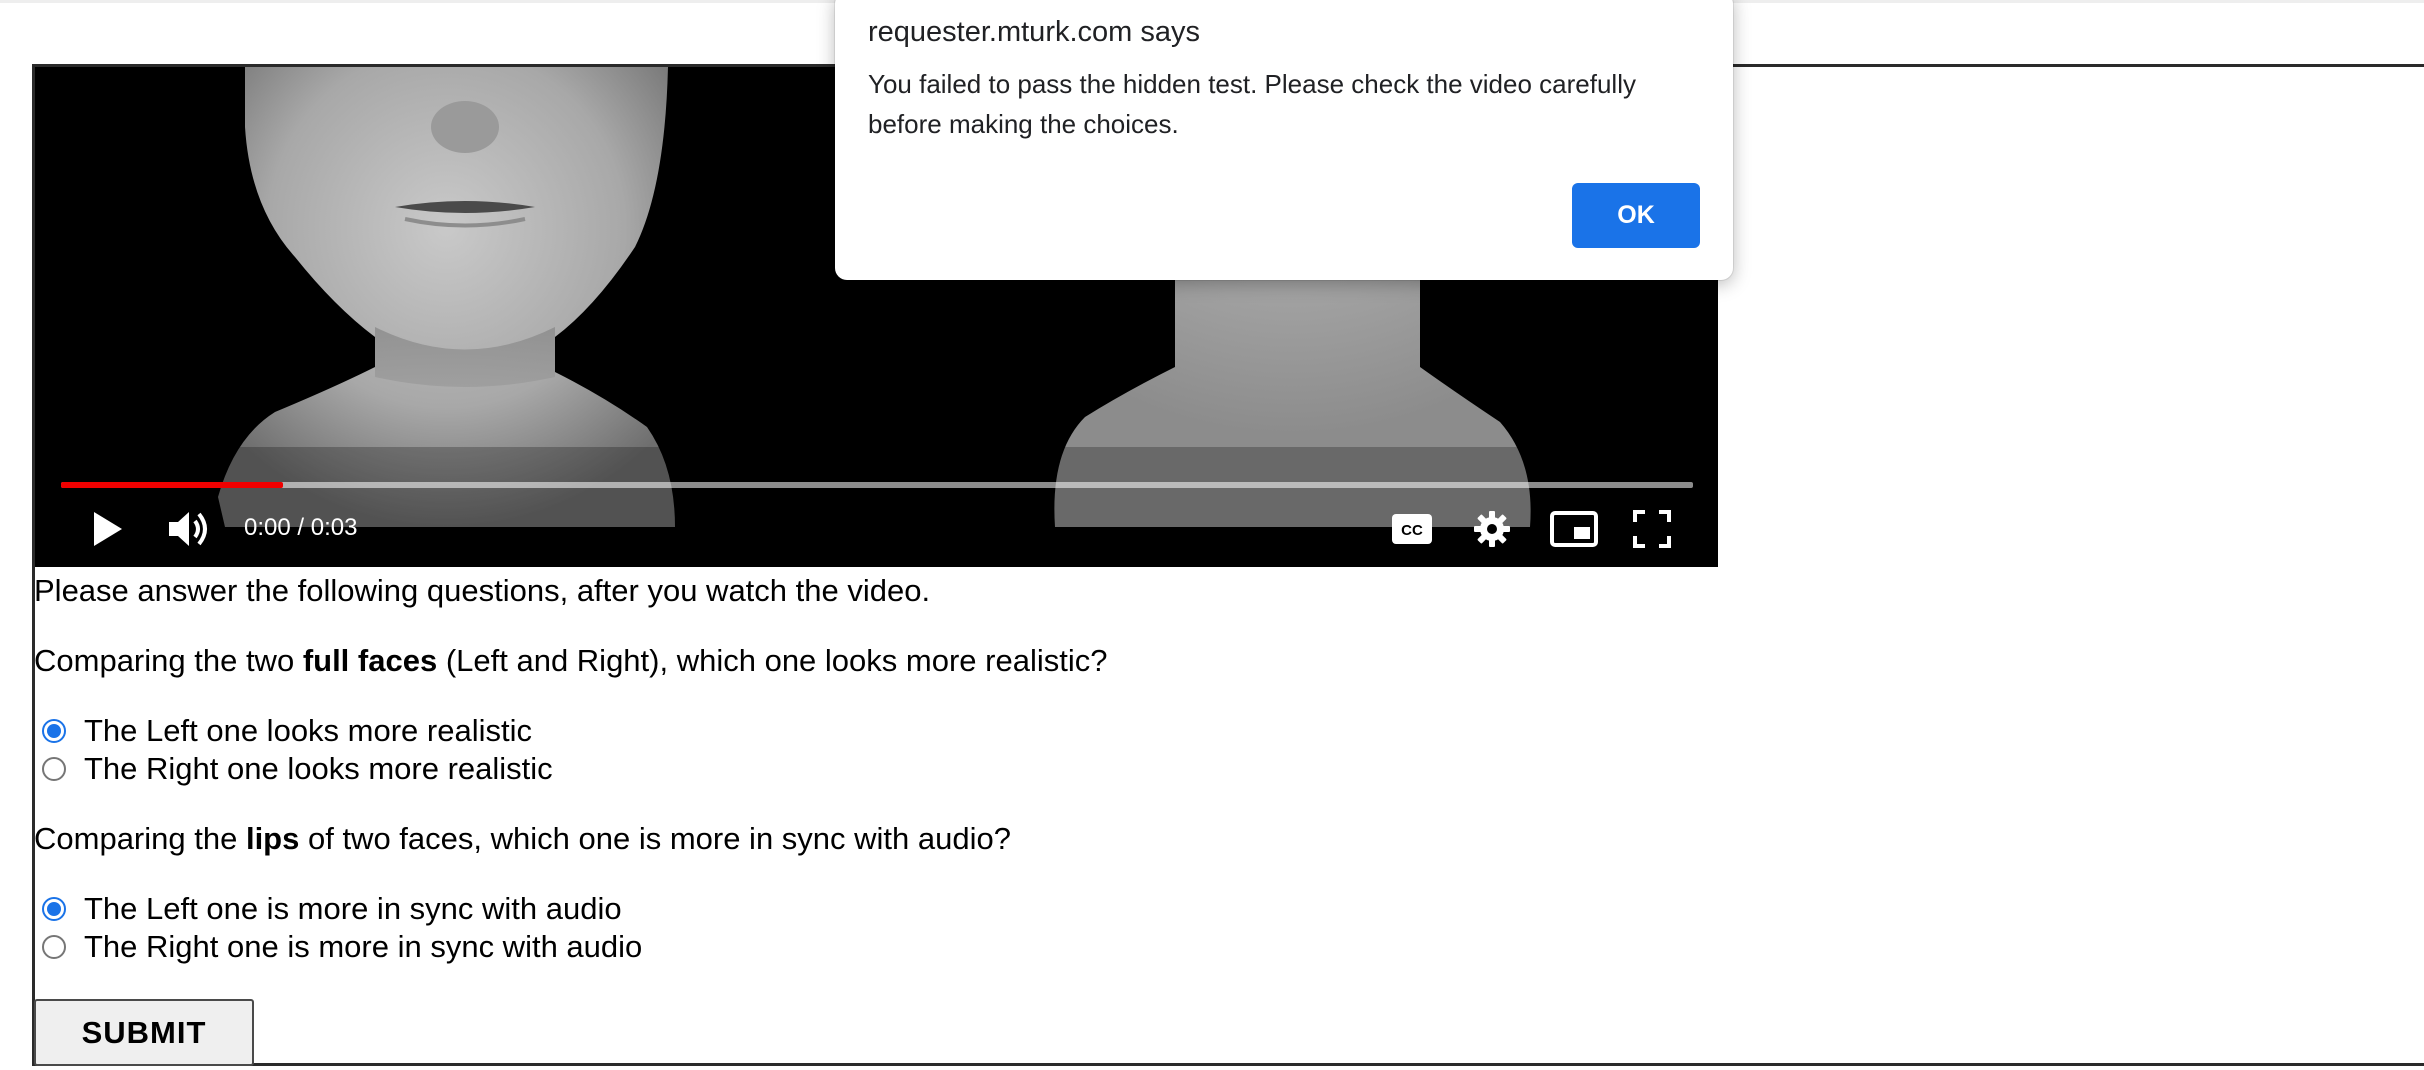 This screenshot has width=2424, height=1070. Describe the element at coordinates (172, 485) in the screenshot. I see `progress-played` at that location.